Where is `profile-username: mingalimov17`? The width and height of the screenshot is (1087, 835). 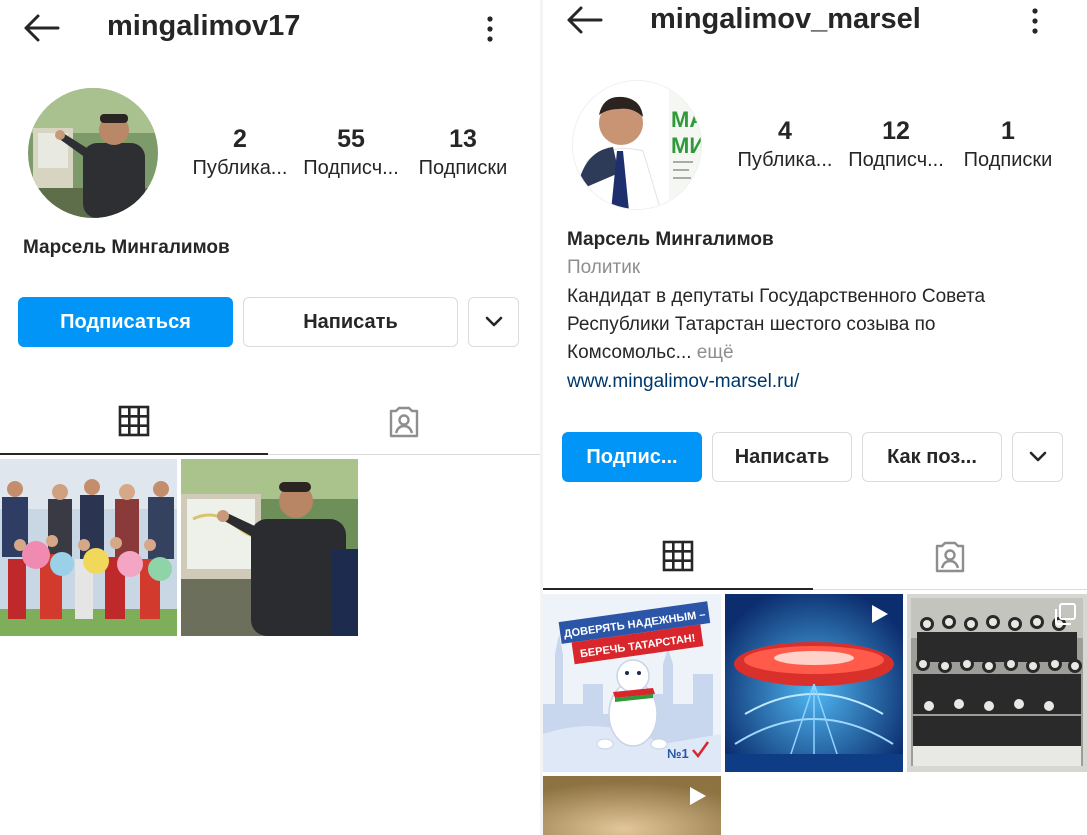 profile-username: mingalimov17 is located at coordinates (204, 26).